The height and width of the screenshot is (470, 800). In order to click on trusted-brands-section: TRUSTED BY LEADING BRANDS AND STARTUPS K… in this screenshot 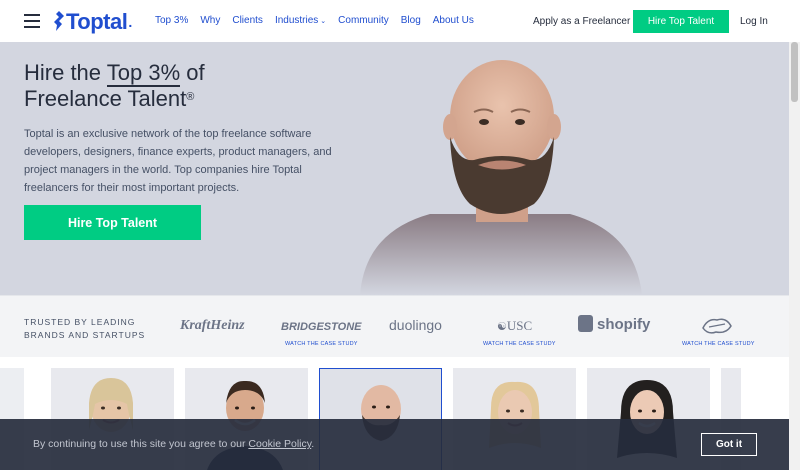, I will do `click(394, 326)`.